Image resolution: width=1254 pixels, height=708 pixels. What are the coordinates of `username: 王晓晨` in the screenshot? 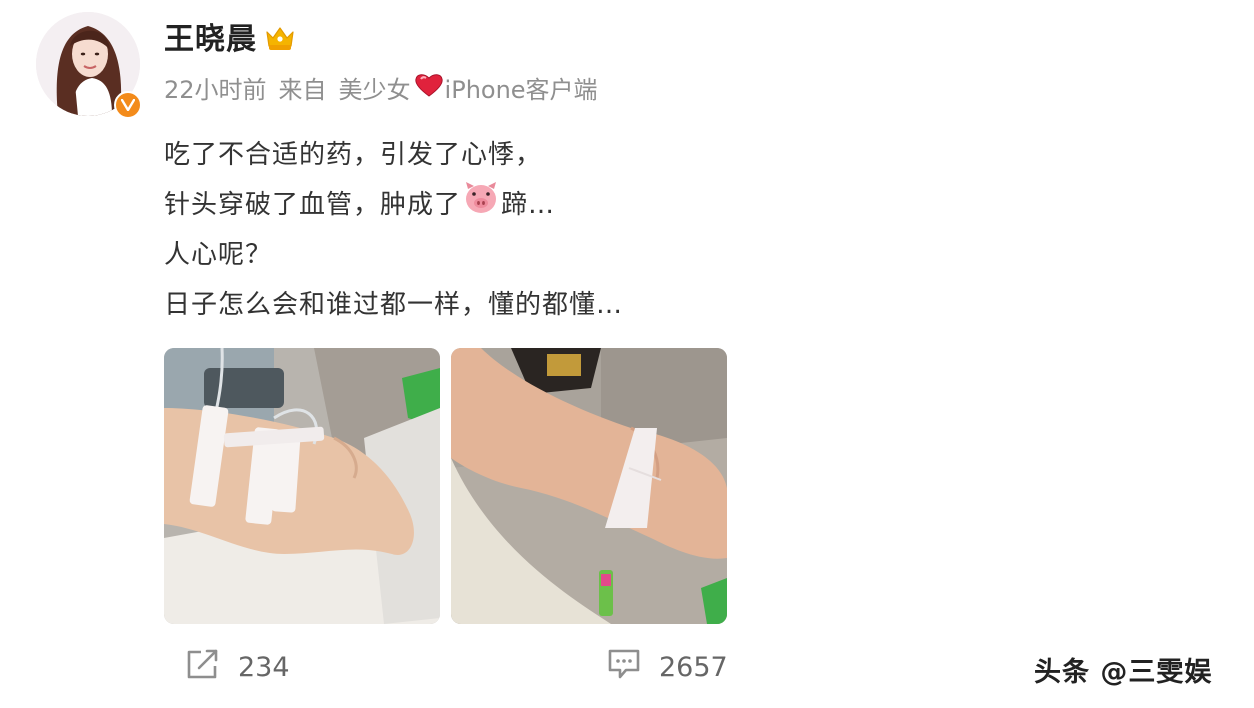 It's located at (210, 40).